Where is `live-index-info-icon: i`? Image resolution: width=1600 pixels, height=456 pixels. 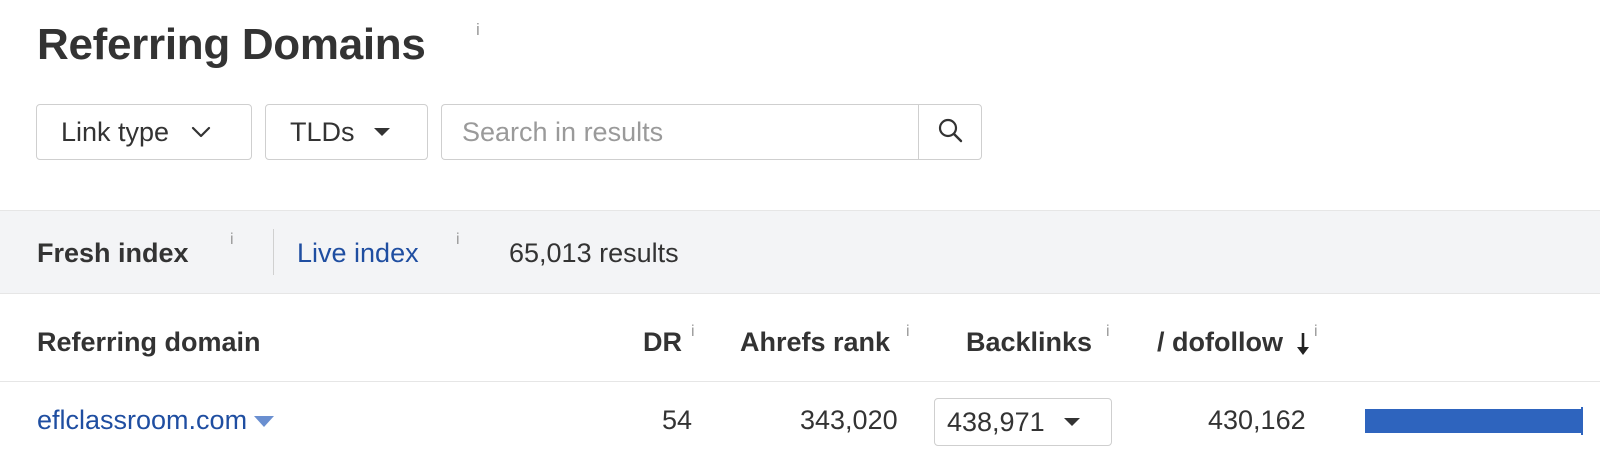
live-index-info-icon: i is located at coordinates (458, 240).